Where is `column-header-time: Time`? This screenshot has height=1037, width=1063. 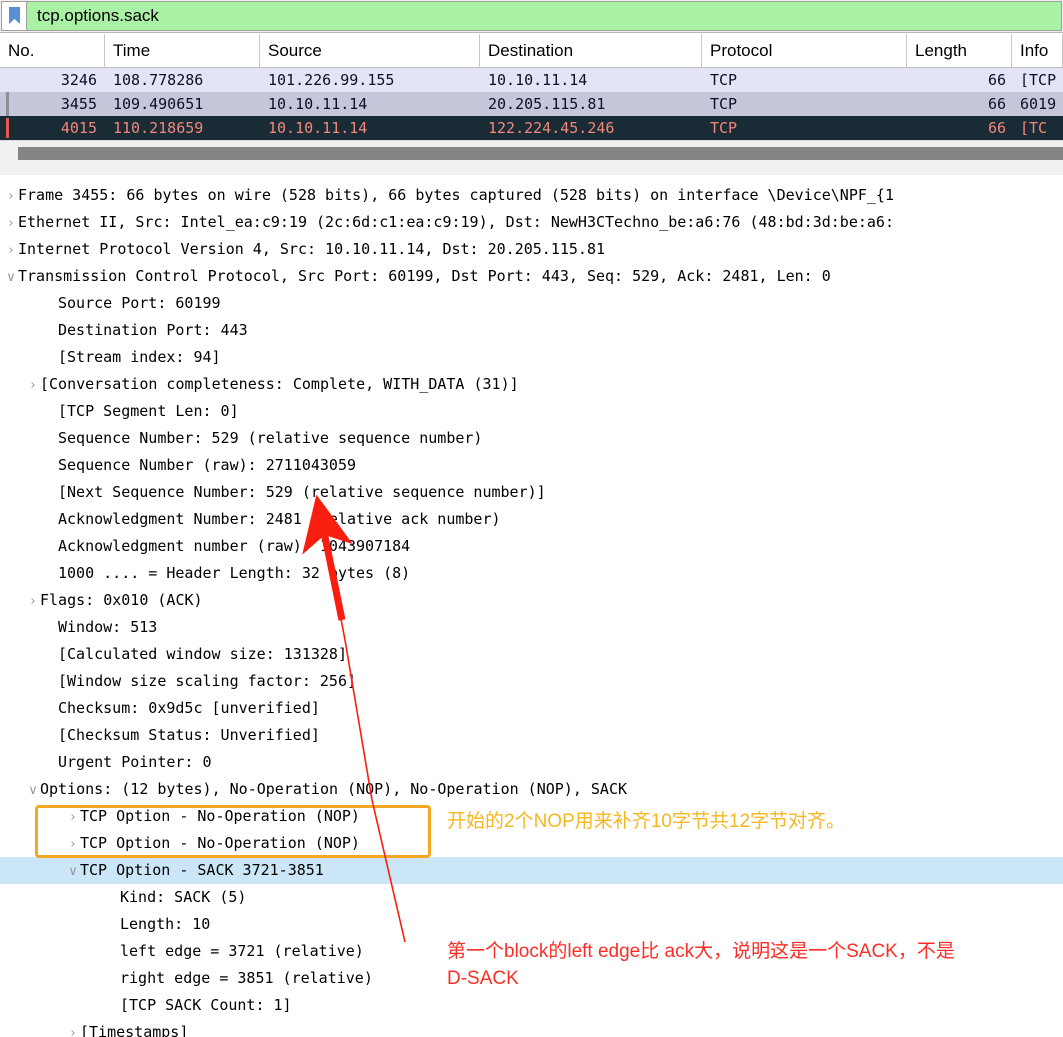
column-header-time: Time is located at coordinates (182, 50).